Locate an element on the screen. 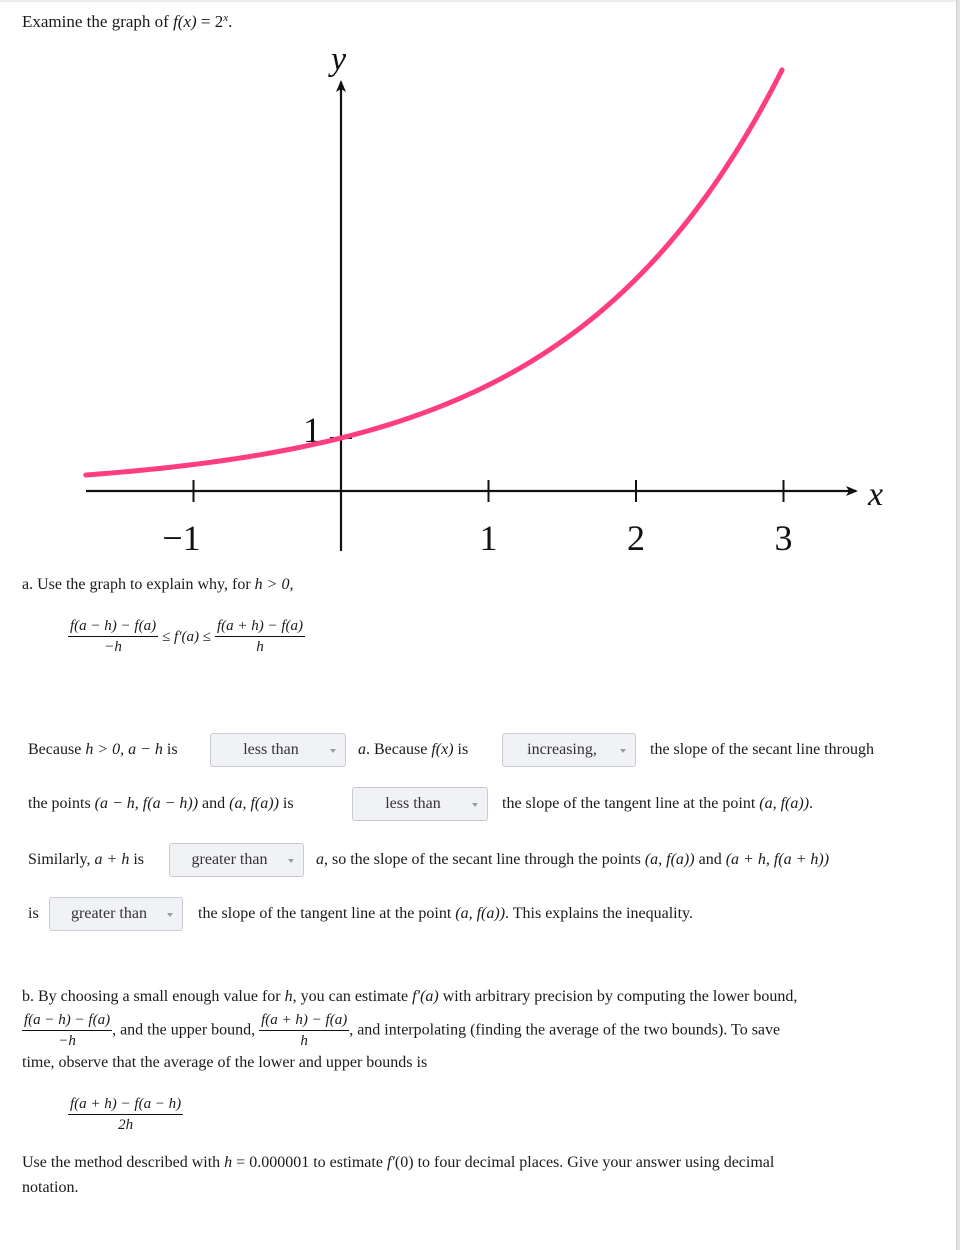 This screenshot has height=1250, width=960. sentence-1-start: Because h > 0, a − h is is located at coordinates (103, 750).